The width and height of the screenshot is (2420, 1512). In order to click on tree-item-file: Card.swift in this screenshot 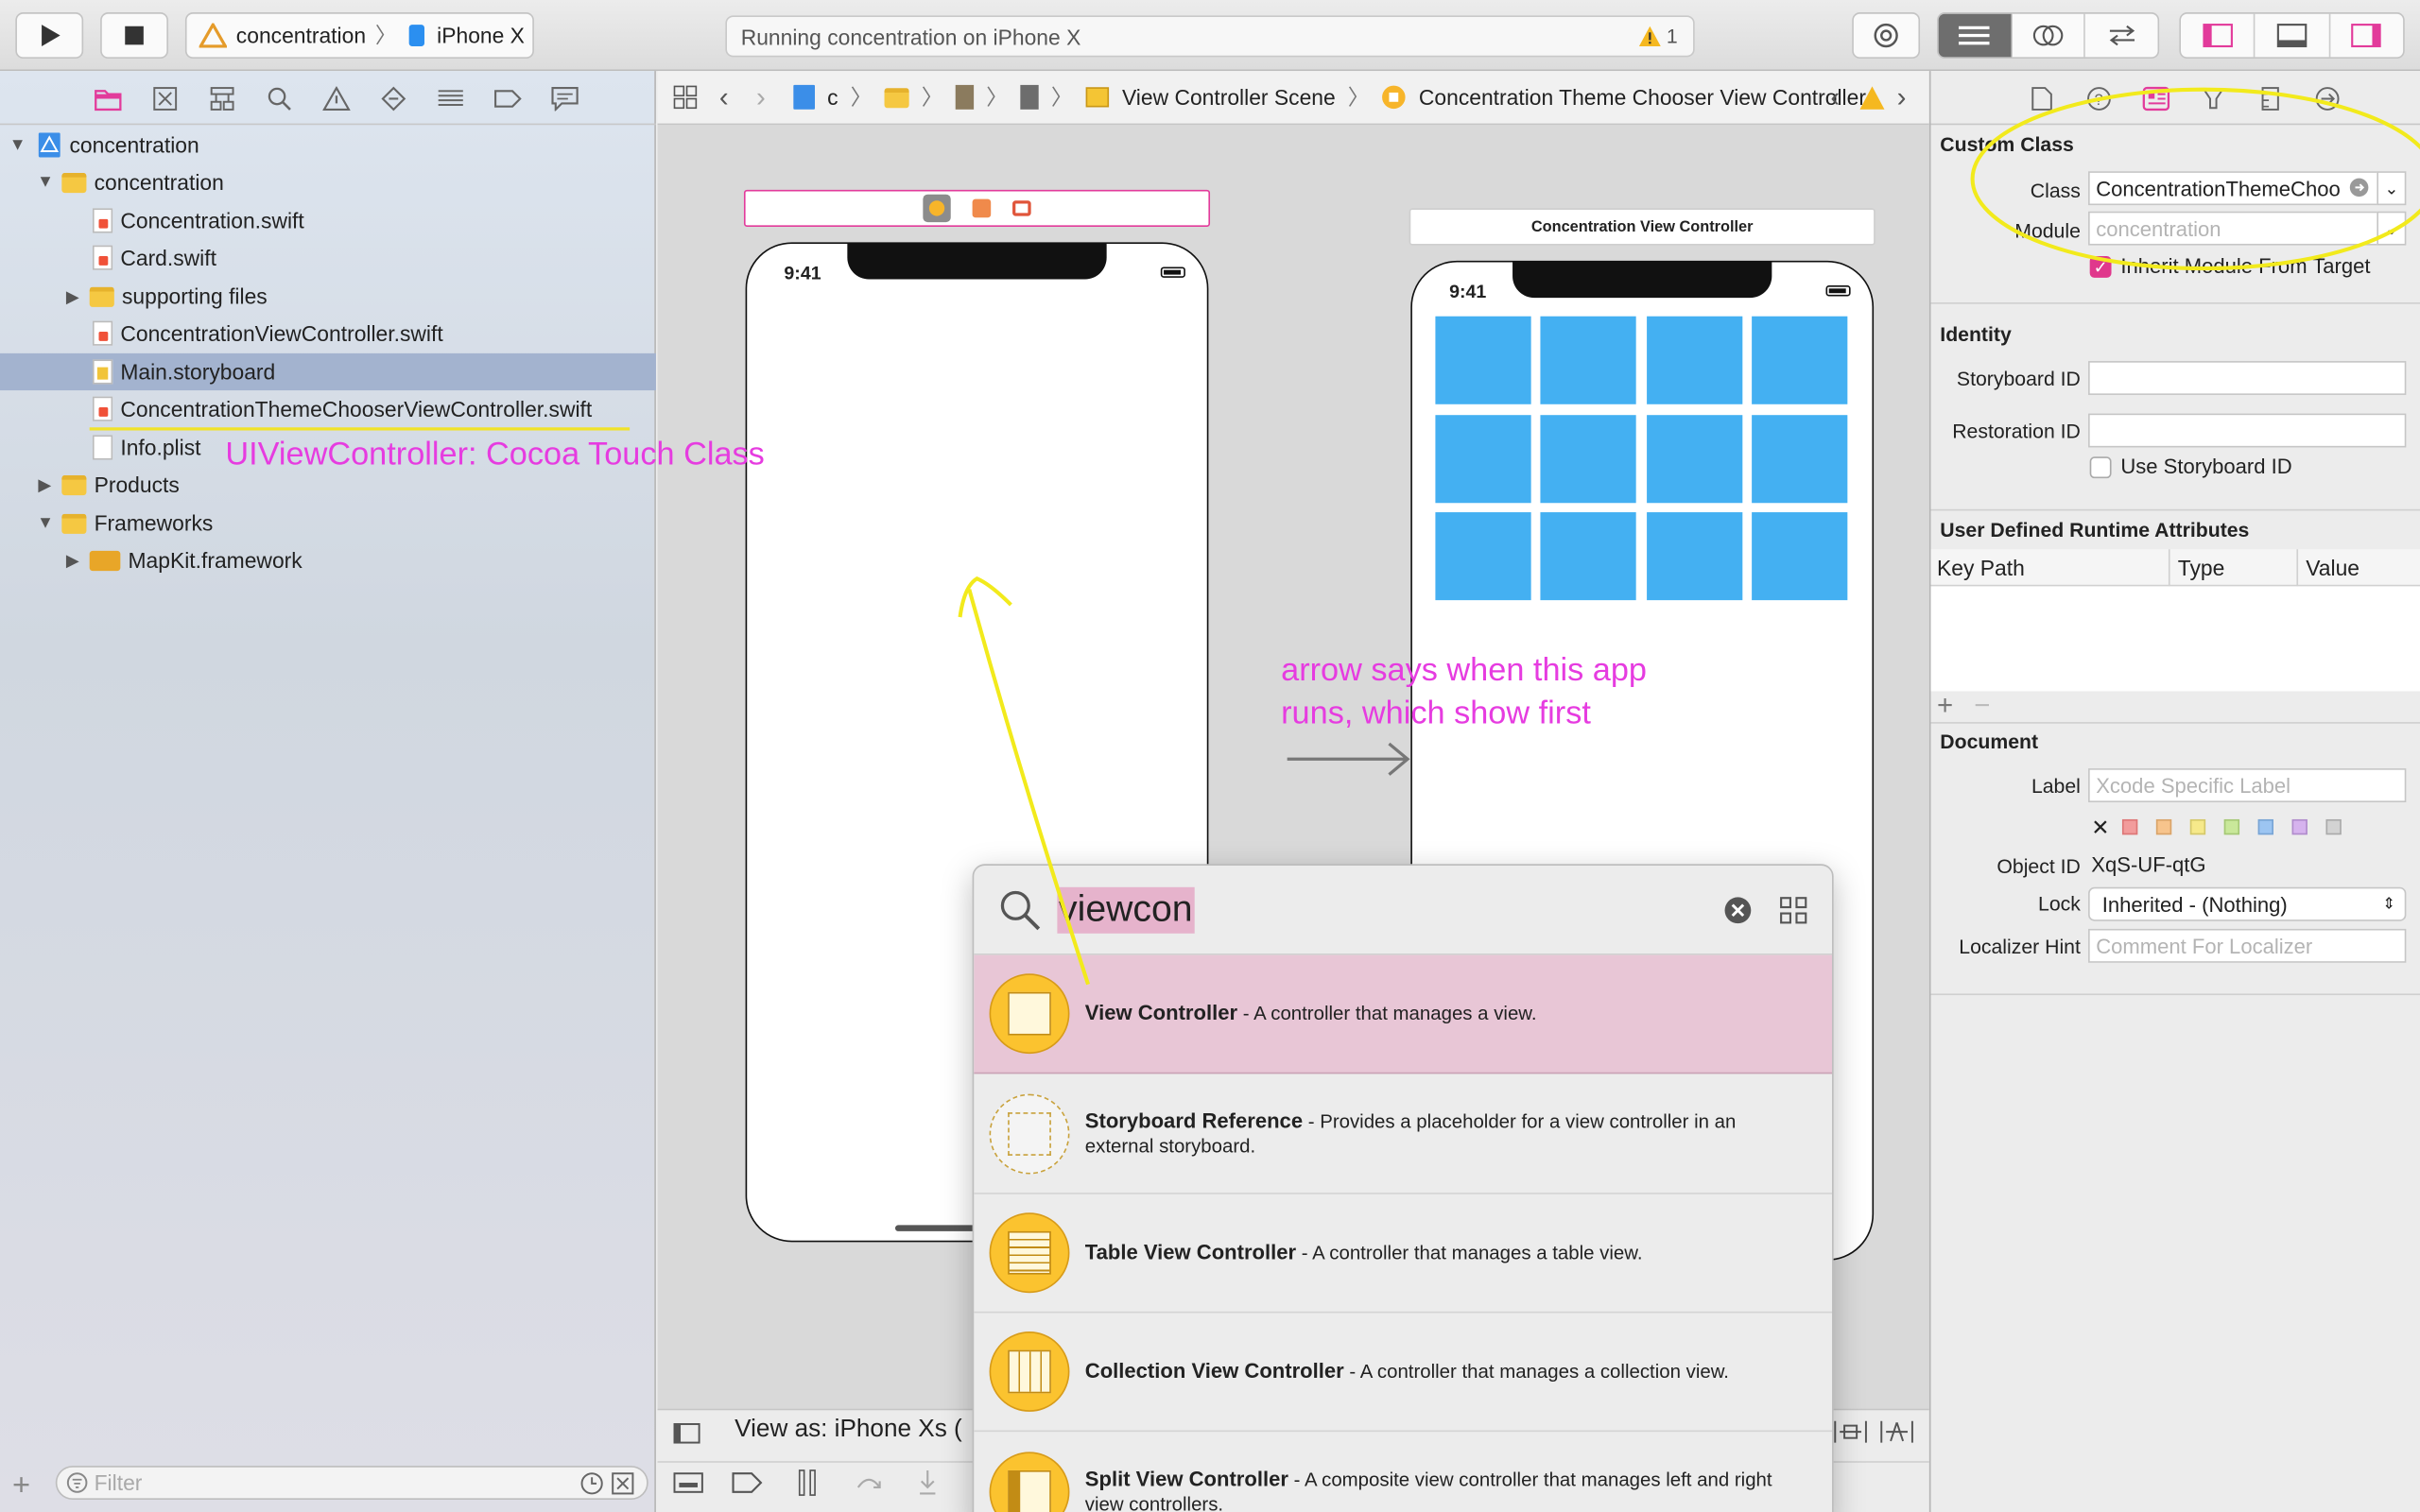, I will do `click(328, 257)`.